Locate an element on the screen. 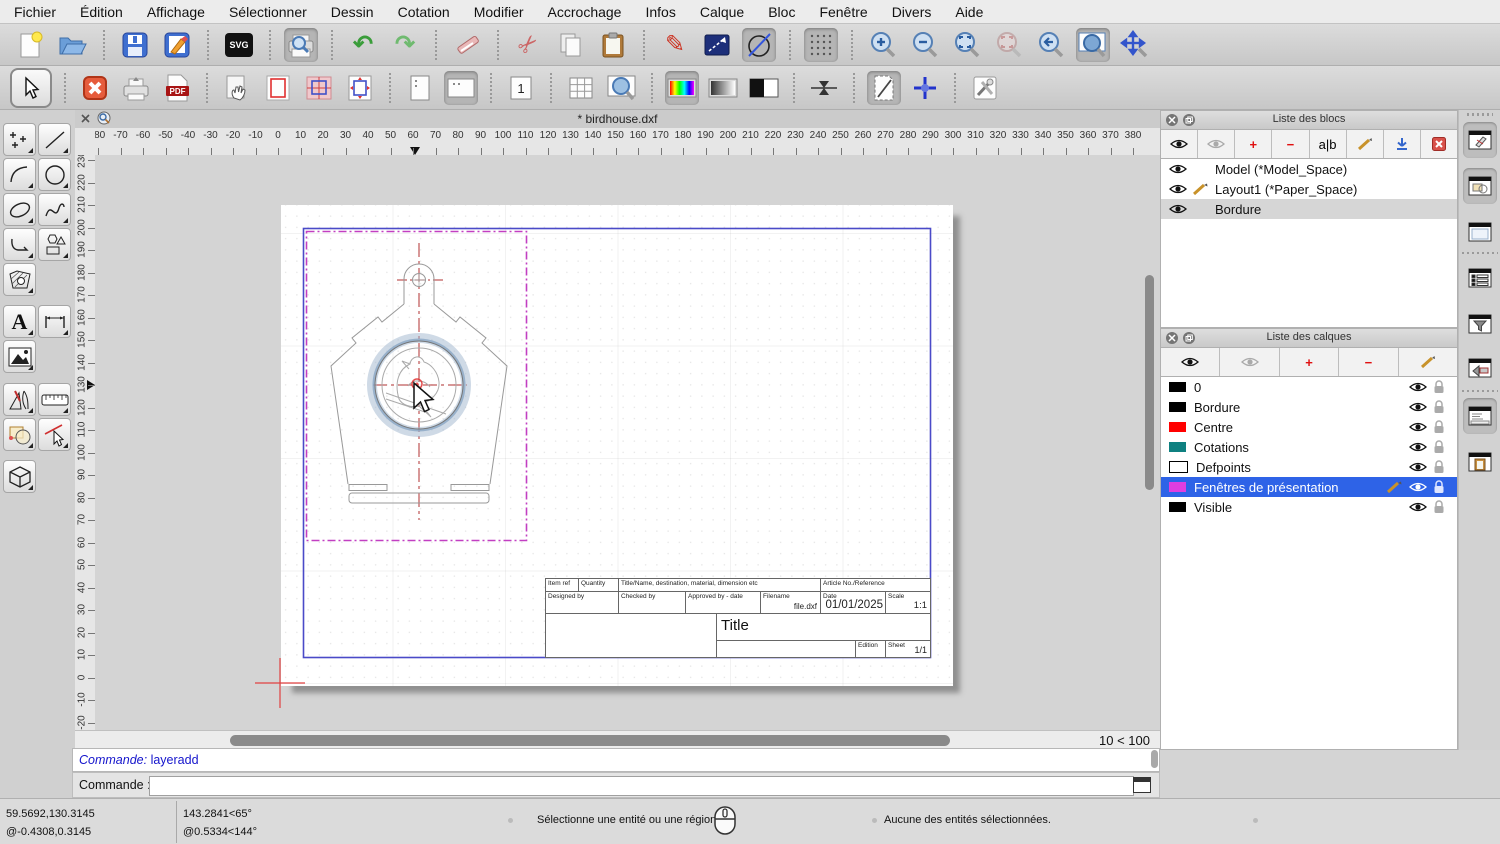 This screenshot has width=1500, height=844. menu-bloc: Bloc is located at coordinates (781, 12).